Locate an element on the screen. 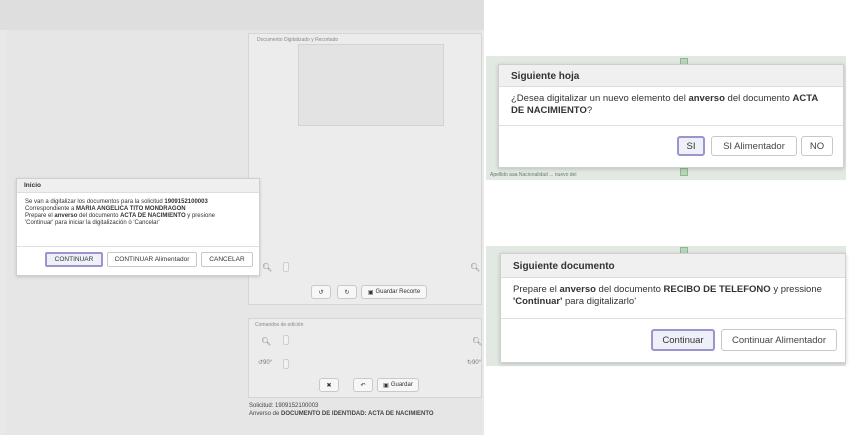 The width and height of the screenshot is (851, 435). close-edit-button: ✖ is located at coordinates (329, 385).